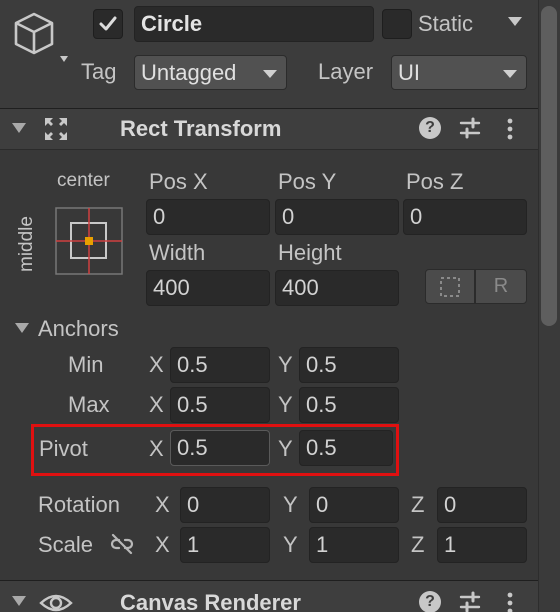  I want to click on anchors-foldout-arrow-icon, so click(22, 328).